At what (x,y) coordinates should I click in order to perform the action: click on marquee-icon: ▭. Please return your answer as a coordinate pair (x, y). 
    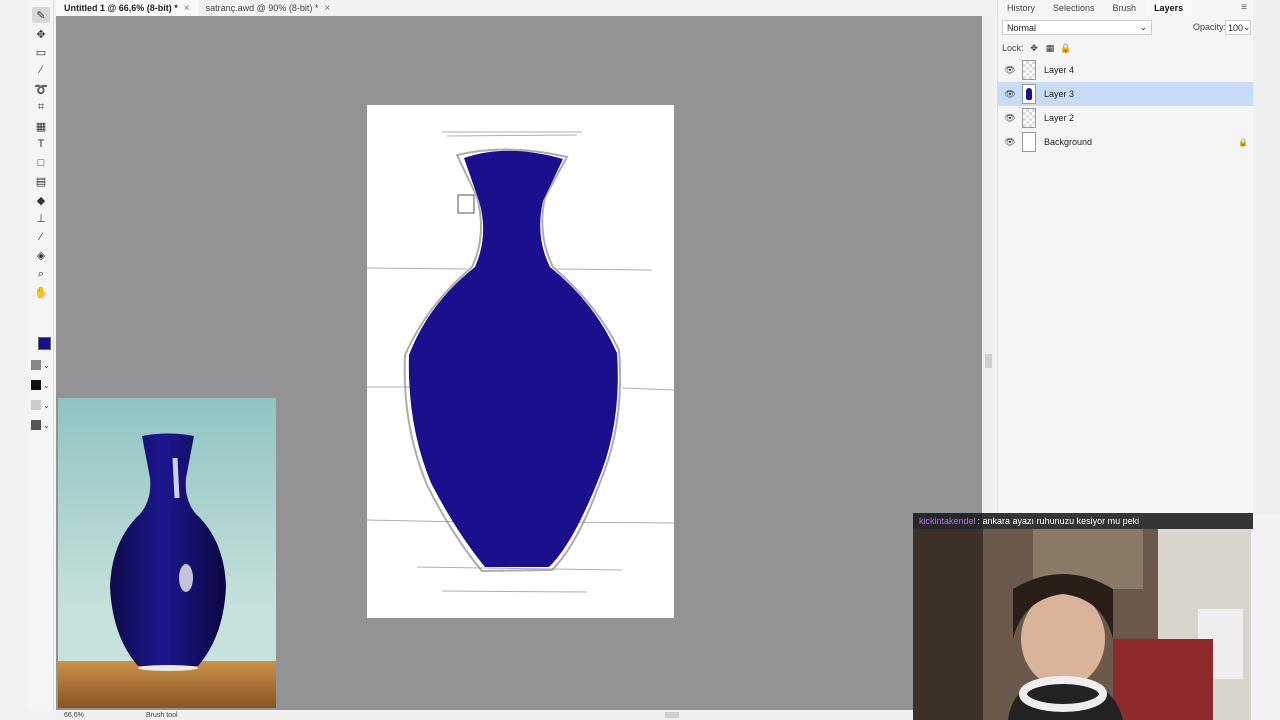
    Looking at the image, I should click on (41, 52).